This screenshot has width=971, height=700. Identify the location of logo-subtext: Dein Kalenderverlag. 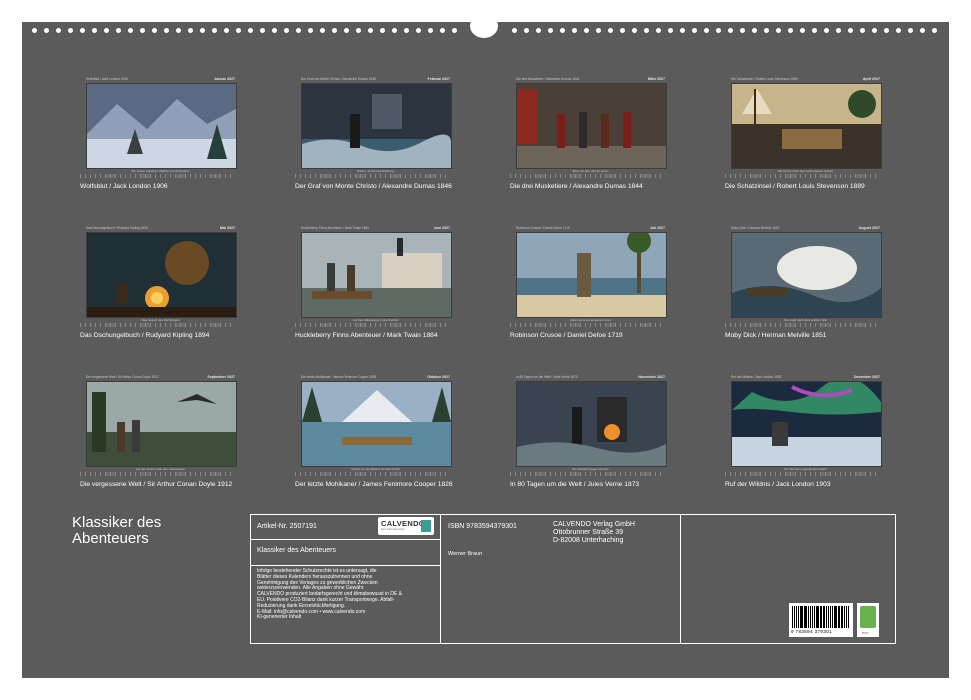
(393, 529).